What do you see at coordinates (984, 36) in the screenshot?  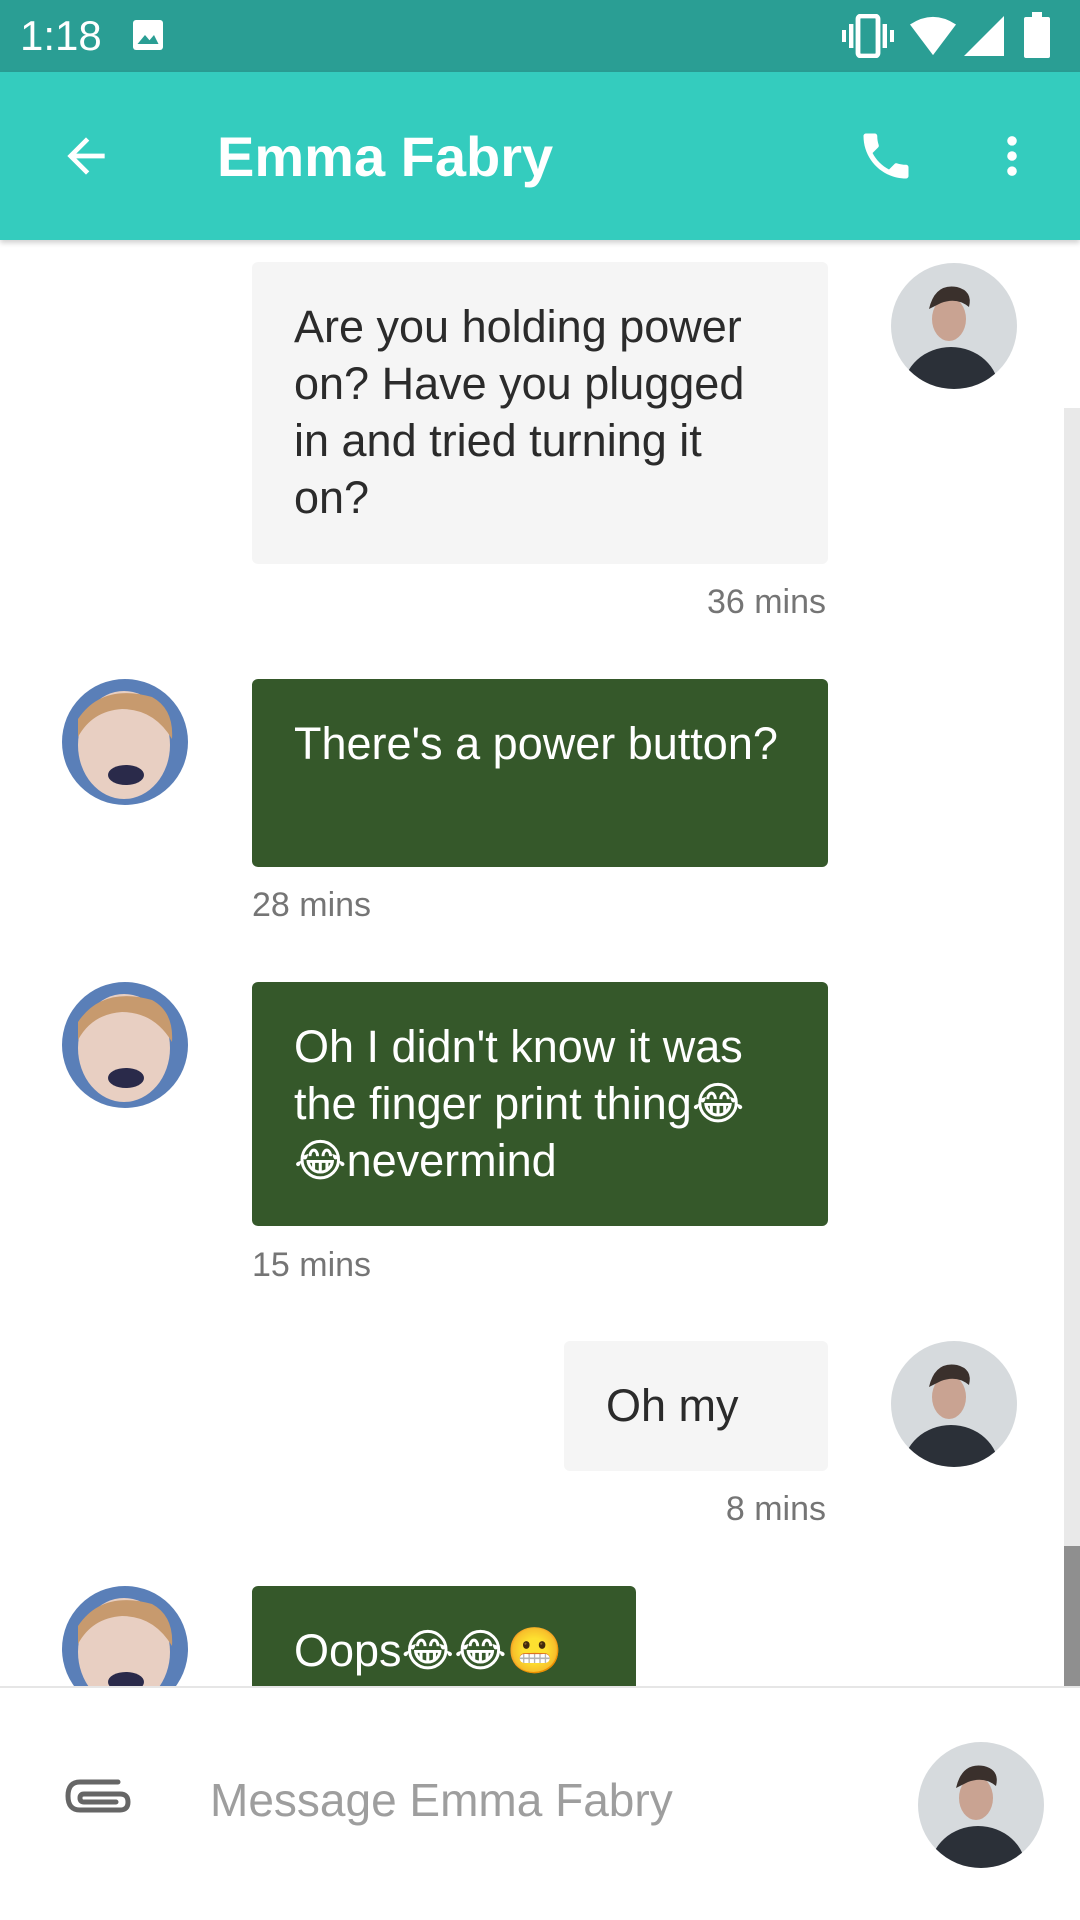 I see `signal-icon` at bounding box center [984, 36].